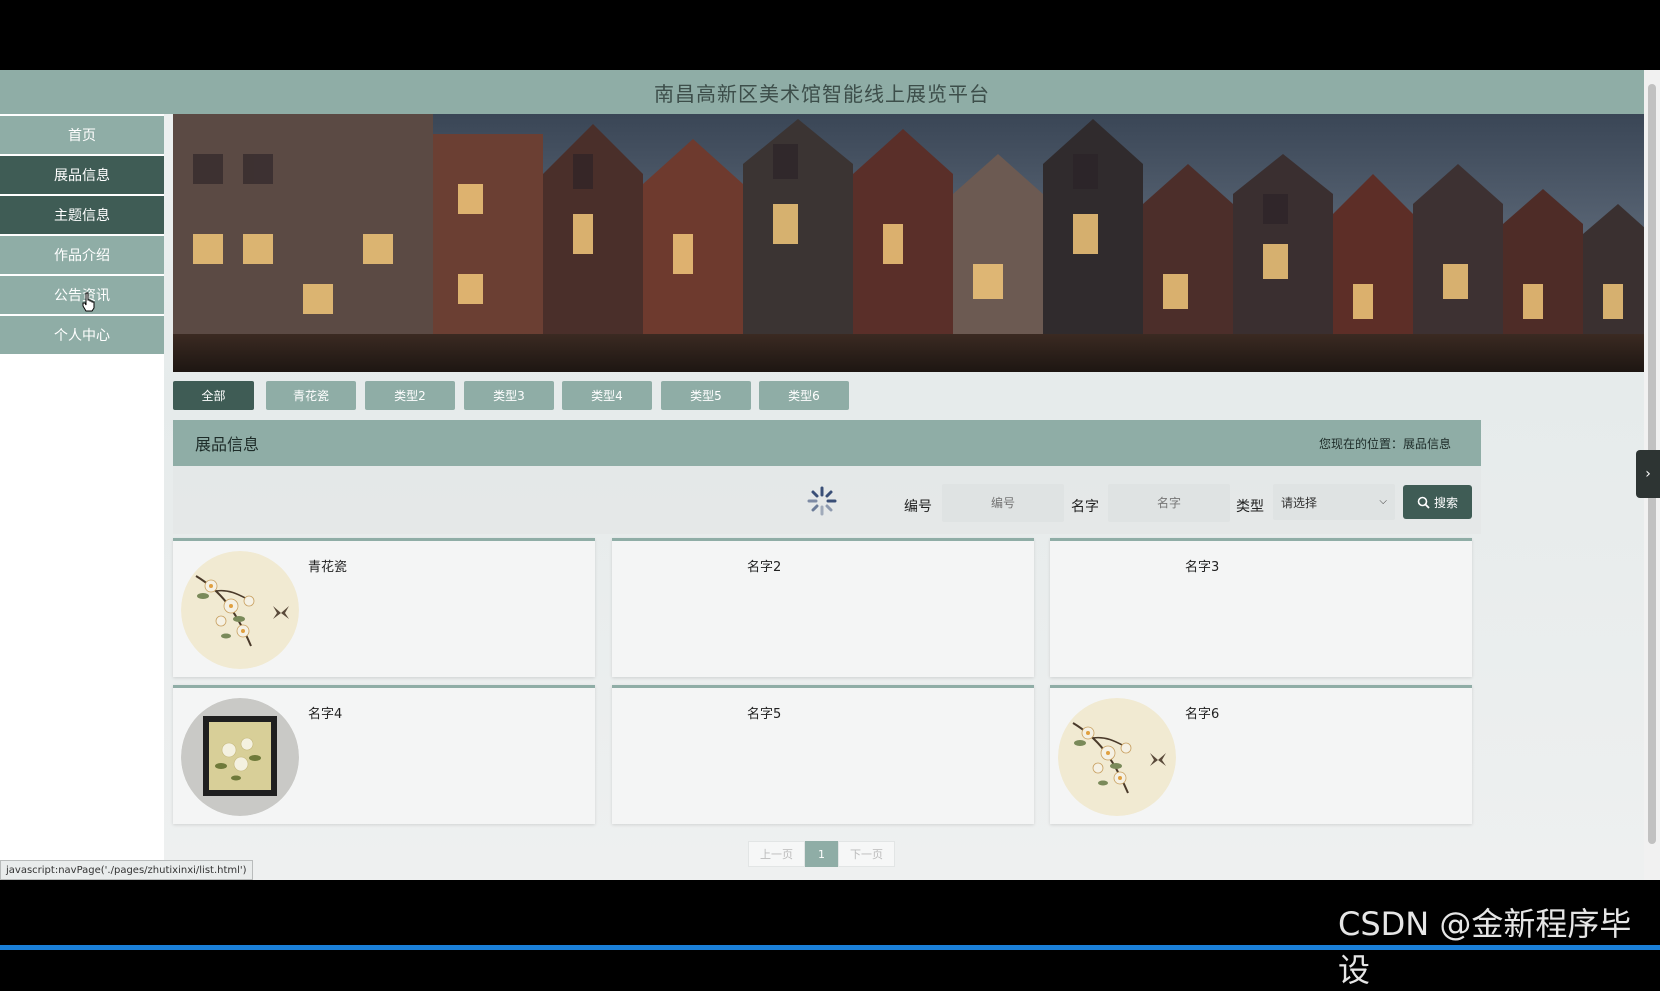 This screenshot has width=1660, height=991. I want to click on tab-label: 类型6, so click(804, 396).